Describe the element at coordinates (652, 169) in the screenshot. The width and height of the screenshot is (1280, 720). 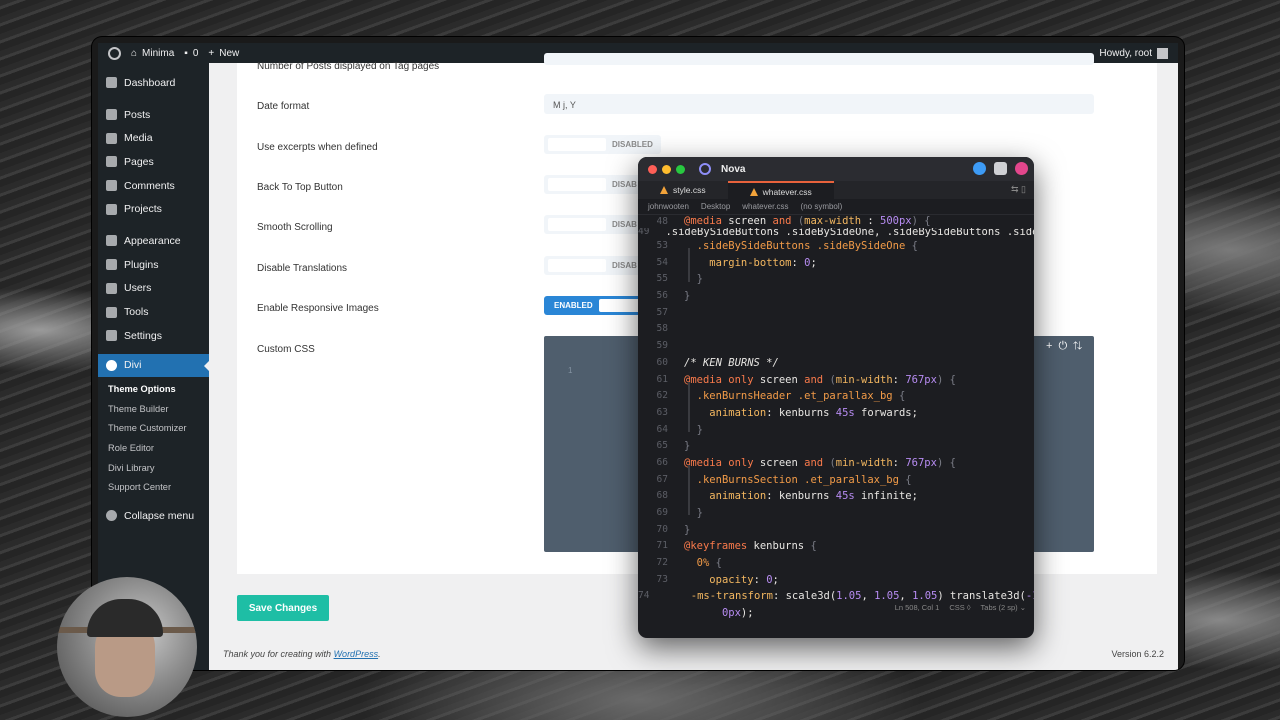
I see `close-icon` at that location.